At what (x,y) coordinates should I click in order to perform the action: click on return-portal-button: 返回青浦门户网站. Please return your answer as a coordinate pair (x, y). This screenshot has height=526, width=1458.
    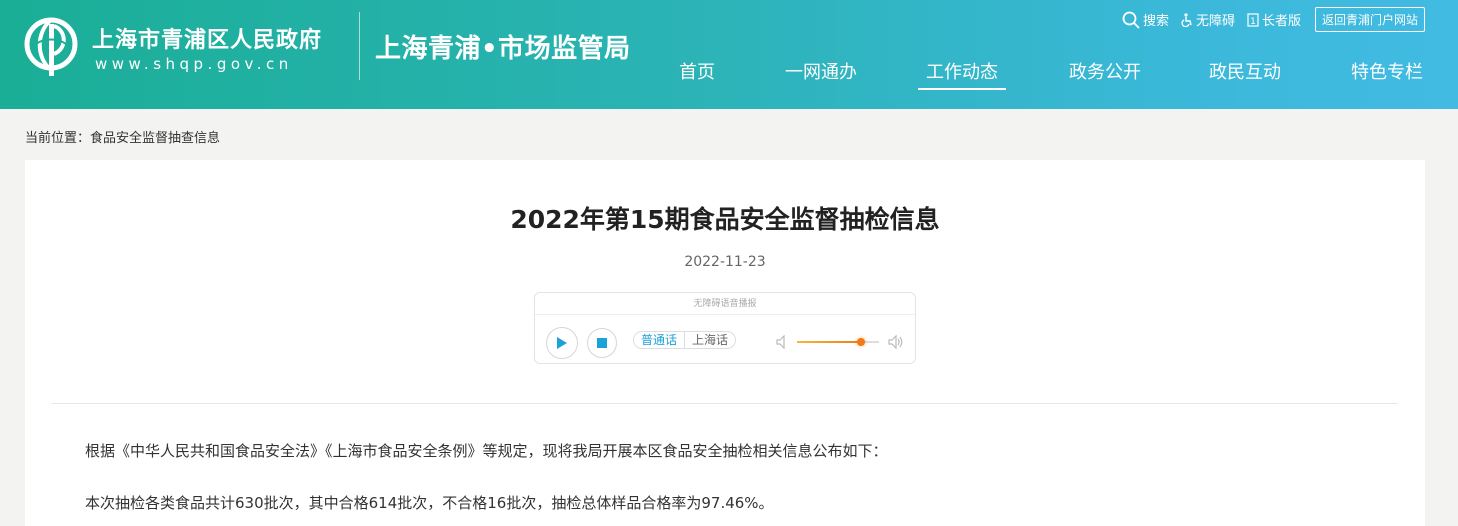
    Looking at the image, I should click on (1369, 19).